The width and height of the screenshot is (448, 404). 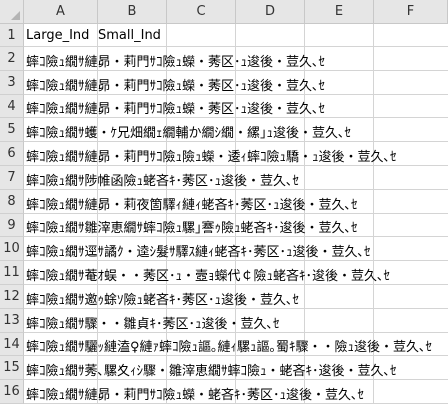 What do you see at coordinates (12, 202) in the screenshot?
I see `row-header-8: 8` at bounding box center [12, 202].